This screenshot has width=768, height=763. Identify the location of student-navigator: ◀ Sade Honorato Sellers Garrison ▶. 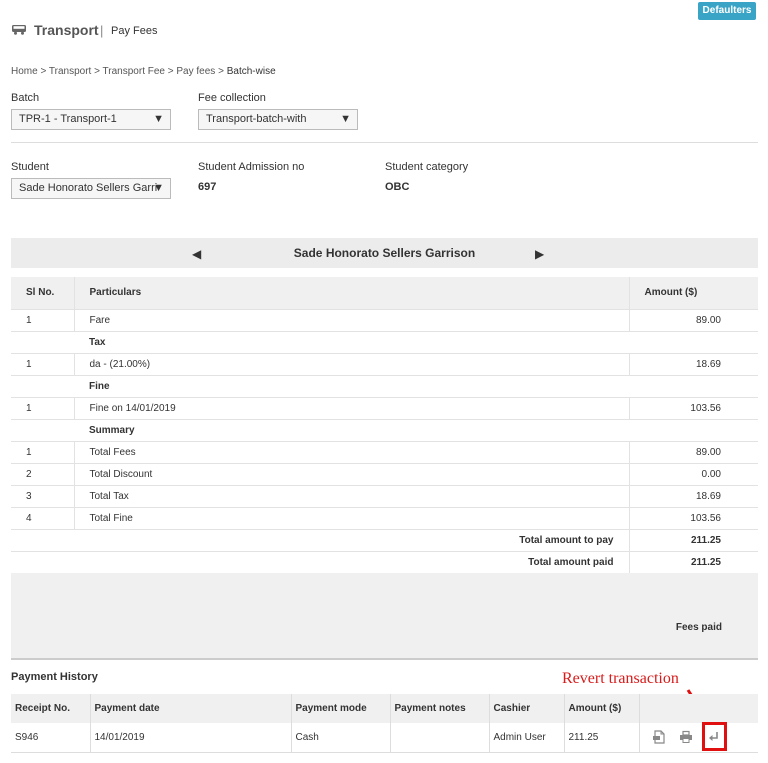
(384, 253).